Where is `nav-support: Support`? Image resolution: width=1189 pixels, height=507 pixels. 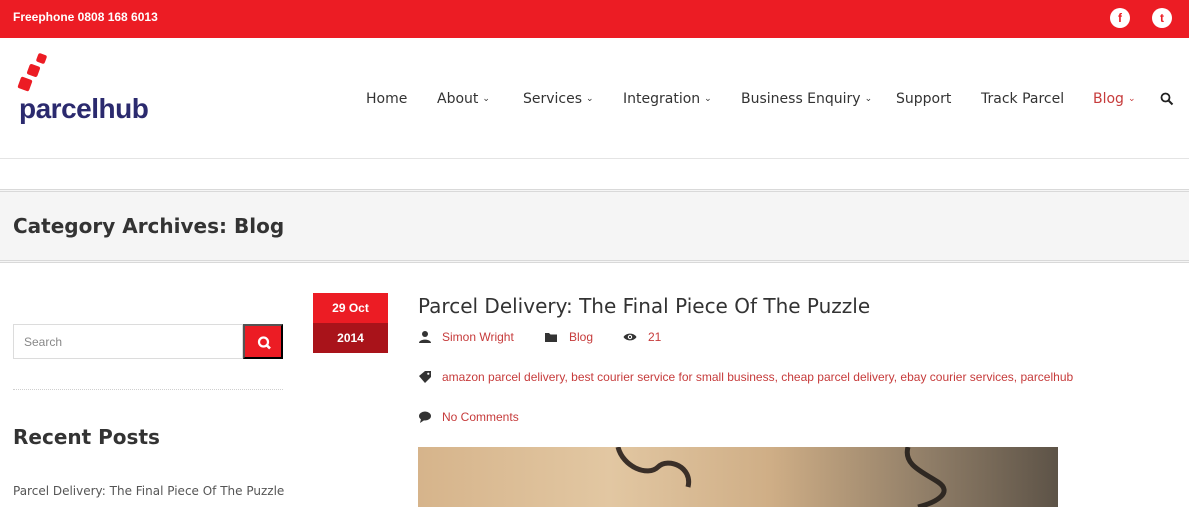
nav-support: Support is located at coordinates (923, 100).